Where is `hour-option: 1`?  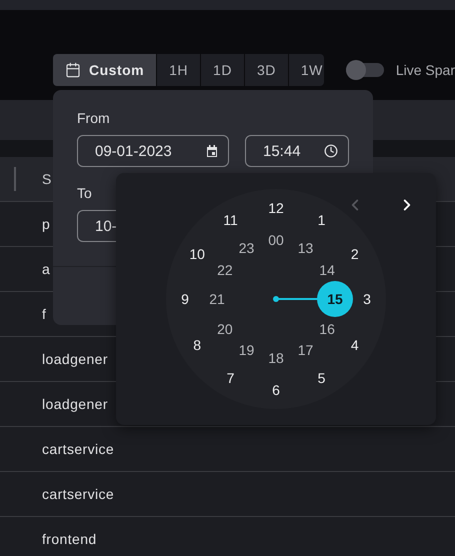
hour-option: 1 is located at coordinates (322, 220).